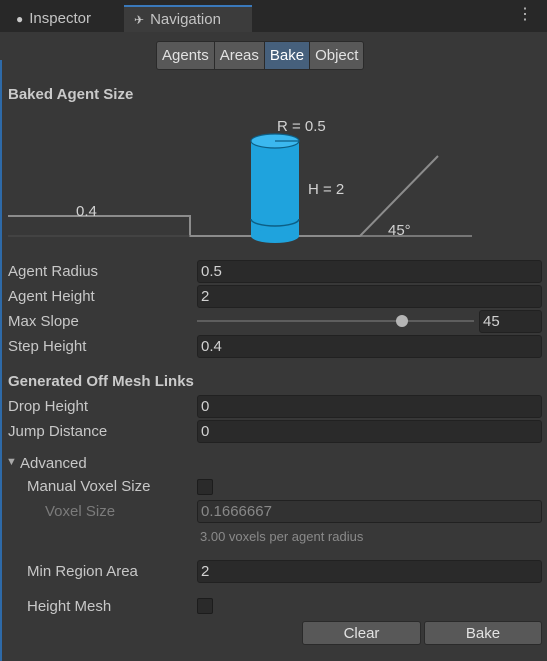 Image resolution: width=547 pixels, height=661 pixels. I want to click on agent-height-field: 2, so click(369, 296).